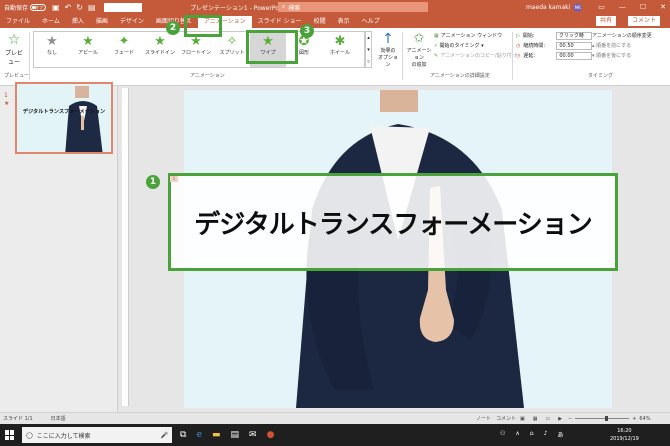 This screenshot has height=446, width=670. I want to click on user-account: maeda kamaki MK, so click(554, 7).